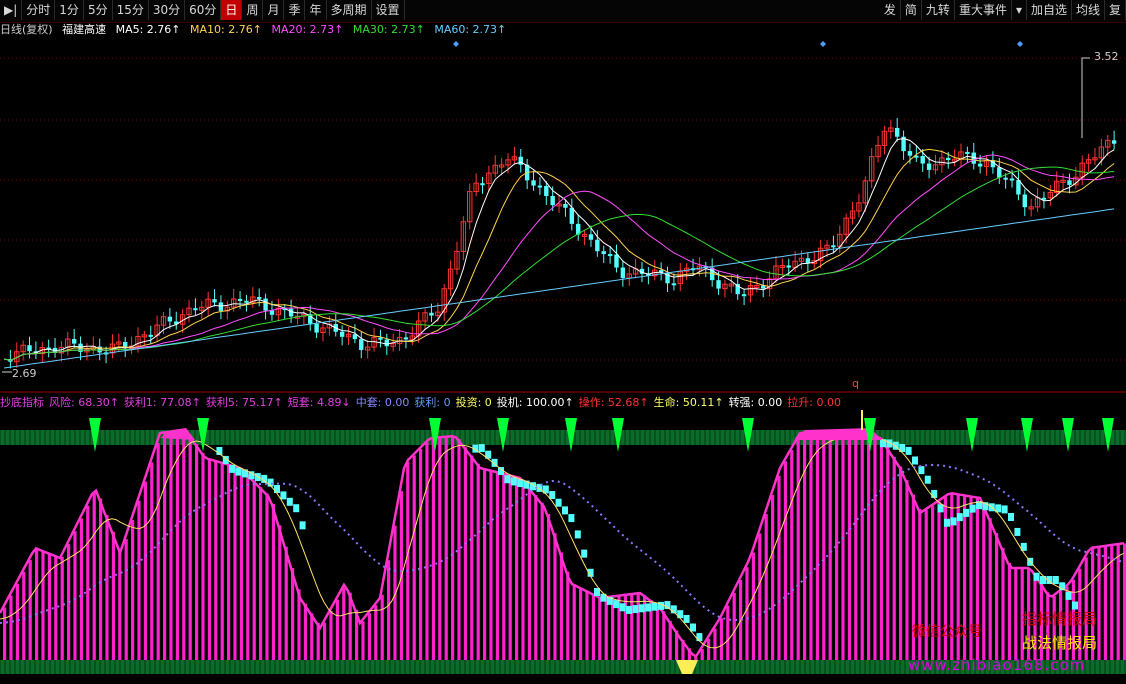  I want to click on watermark-wechat: 微信公众号, so click(947, 632).